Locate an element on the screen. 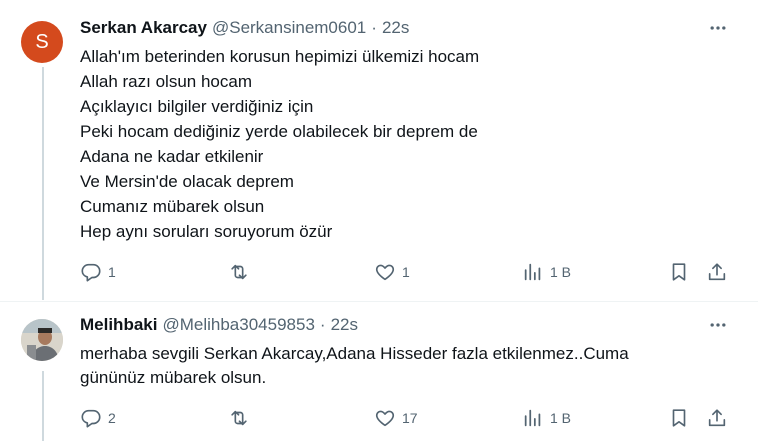 This screenshot has height=441, width=758. profile-photo is located at coordinates (42, 340).